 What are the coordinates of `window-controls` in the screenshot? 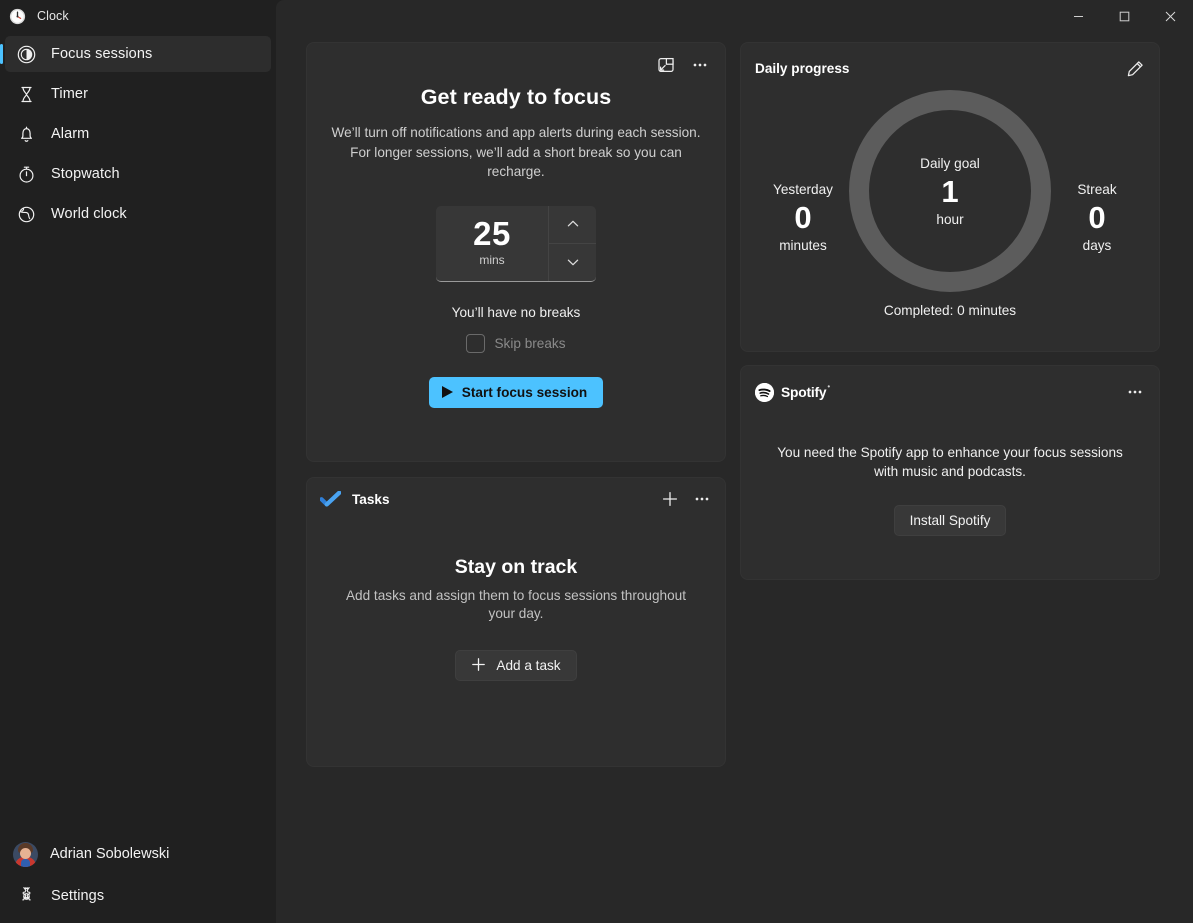 It's located at (1124, 16).